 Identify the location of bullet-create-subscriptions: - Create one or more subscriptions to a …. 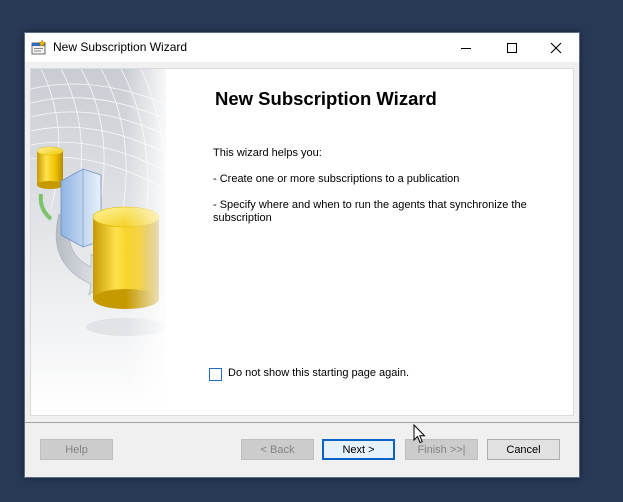
(336, 179).